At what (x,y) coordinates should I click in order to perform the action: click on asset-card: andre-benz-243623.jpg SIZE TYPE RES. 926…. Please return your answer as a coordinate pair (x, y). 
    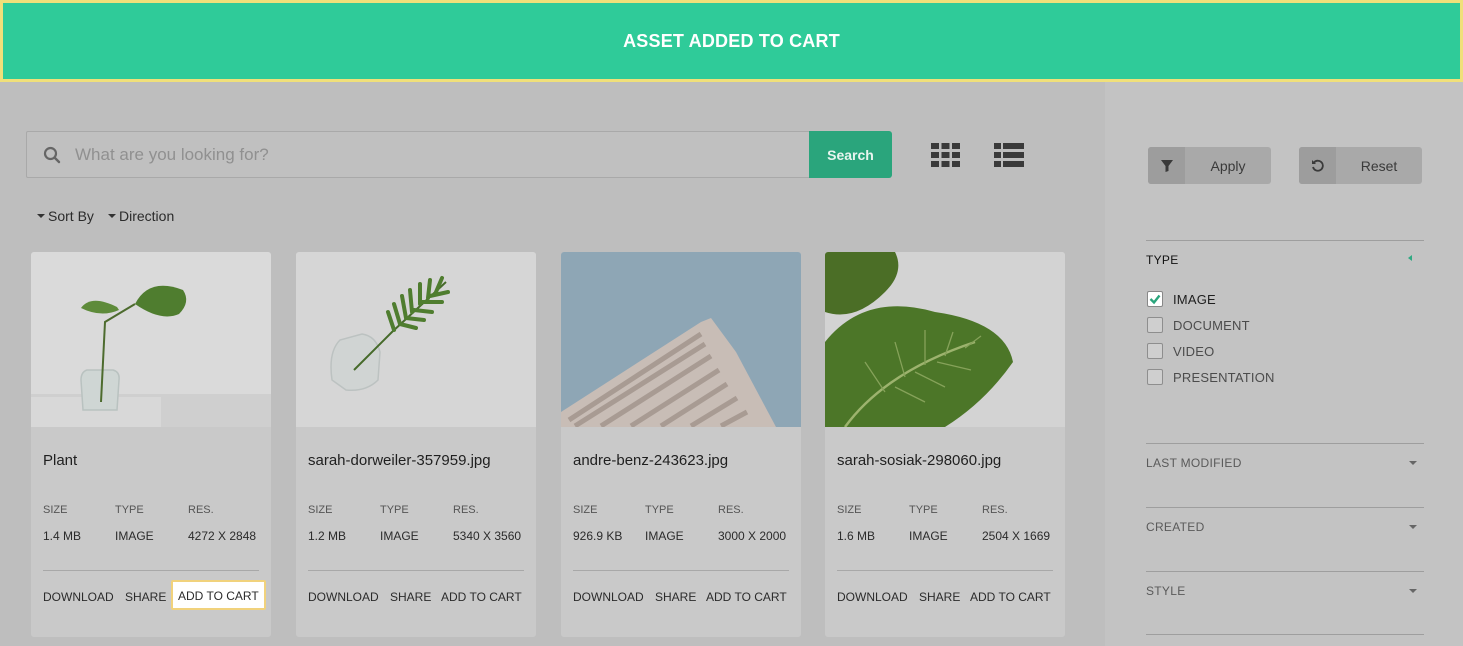
    Looking at the image, I should click on (681, 444).